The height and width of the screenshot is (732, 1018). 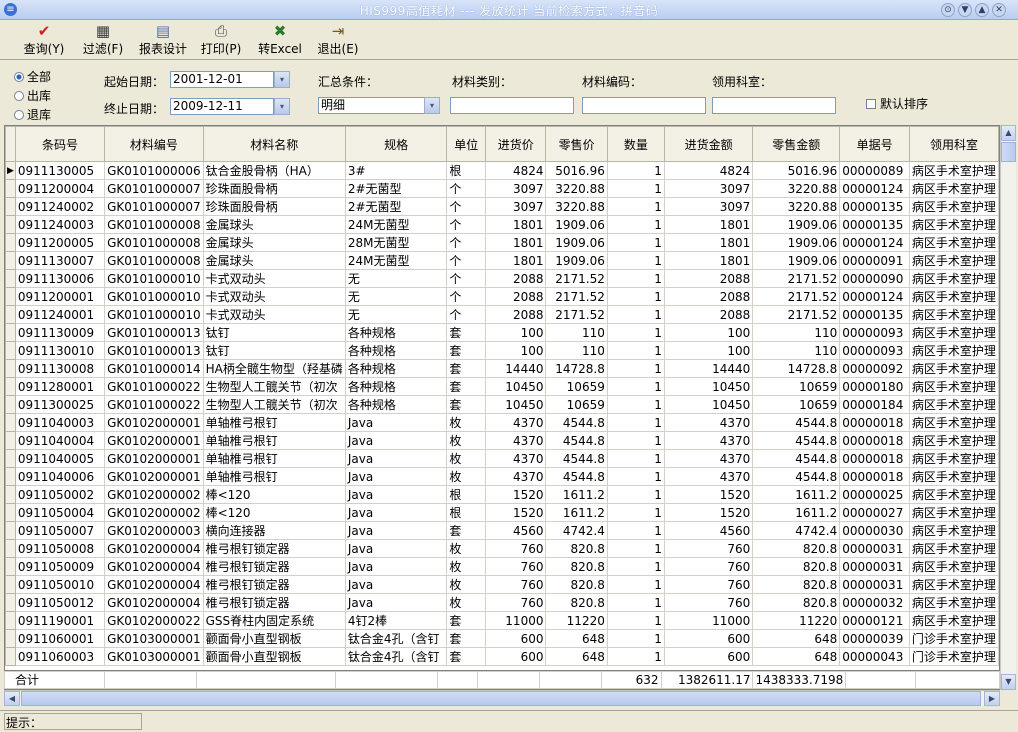 I want to click on table-cell: 0911300025, so click(x=60, y=404).